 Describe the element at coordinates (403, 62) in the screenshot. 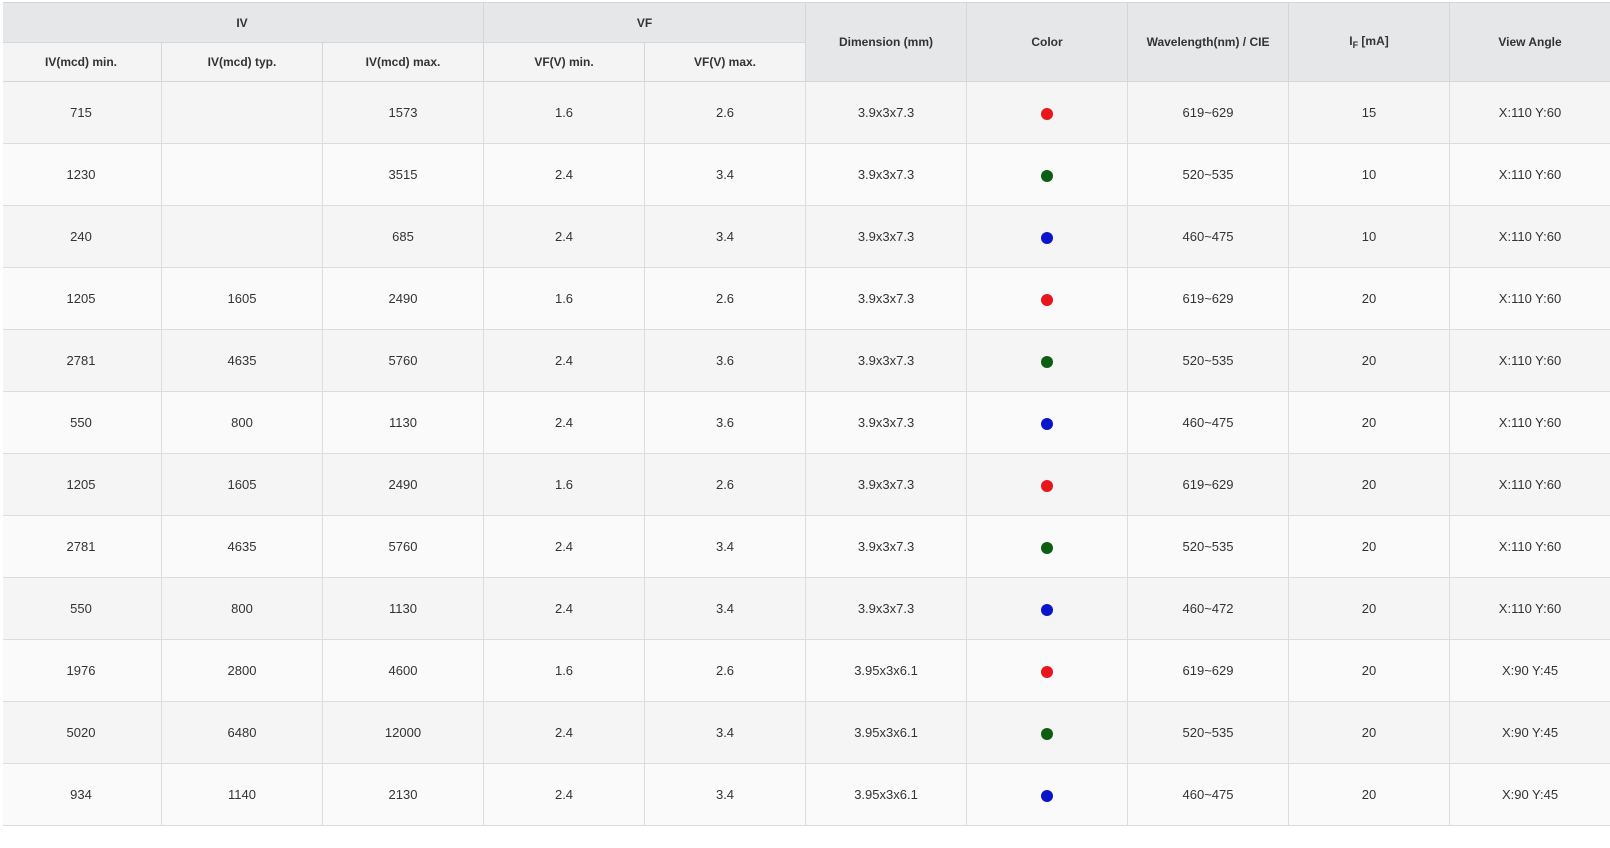

I see `iv-max-header: IV(mcd) max.` at that location.